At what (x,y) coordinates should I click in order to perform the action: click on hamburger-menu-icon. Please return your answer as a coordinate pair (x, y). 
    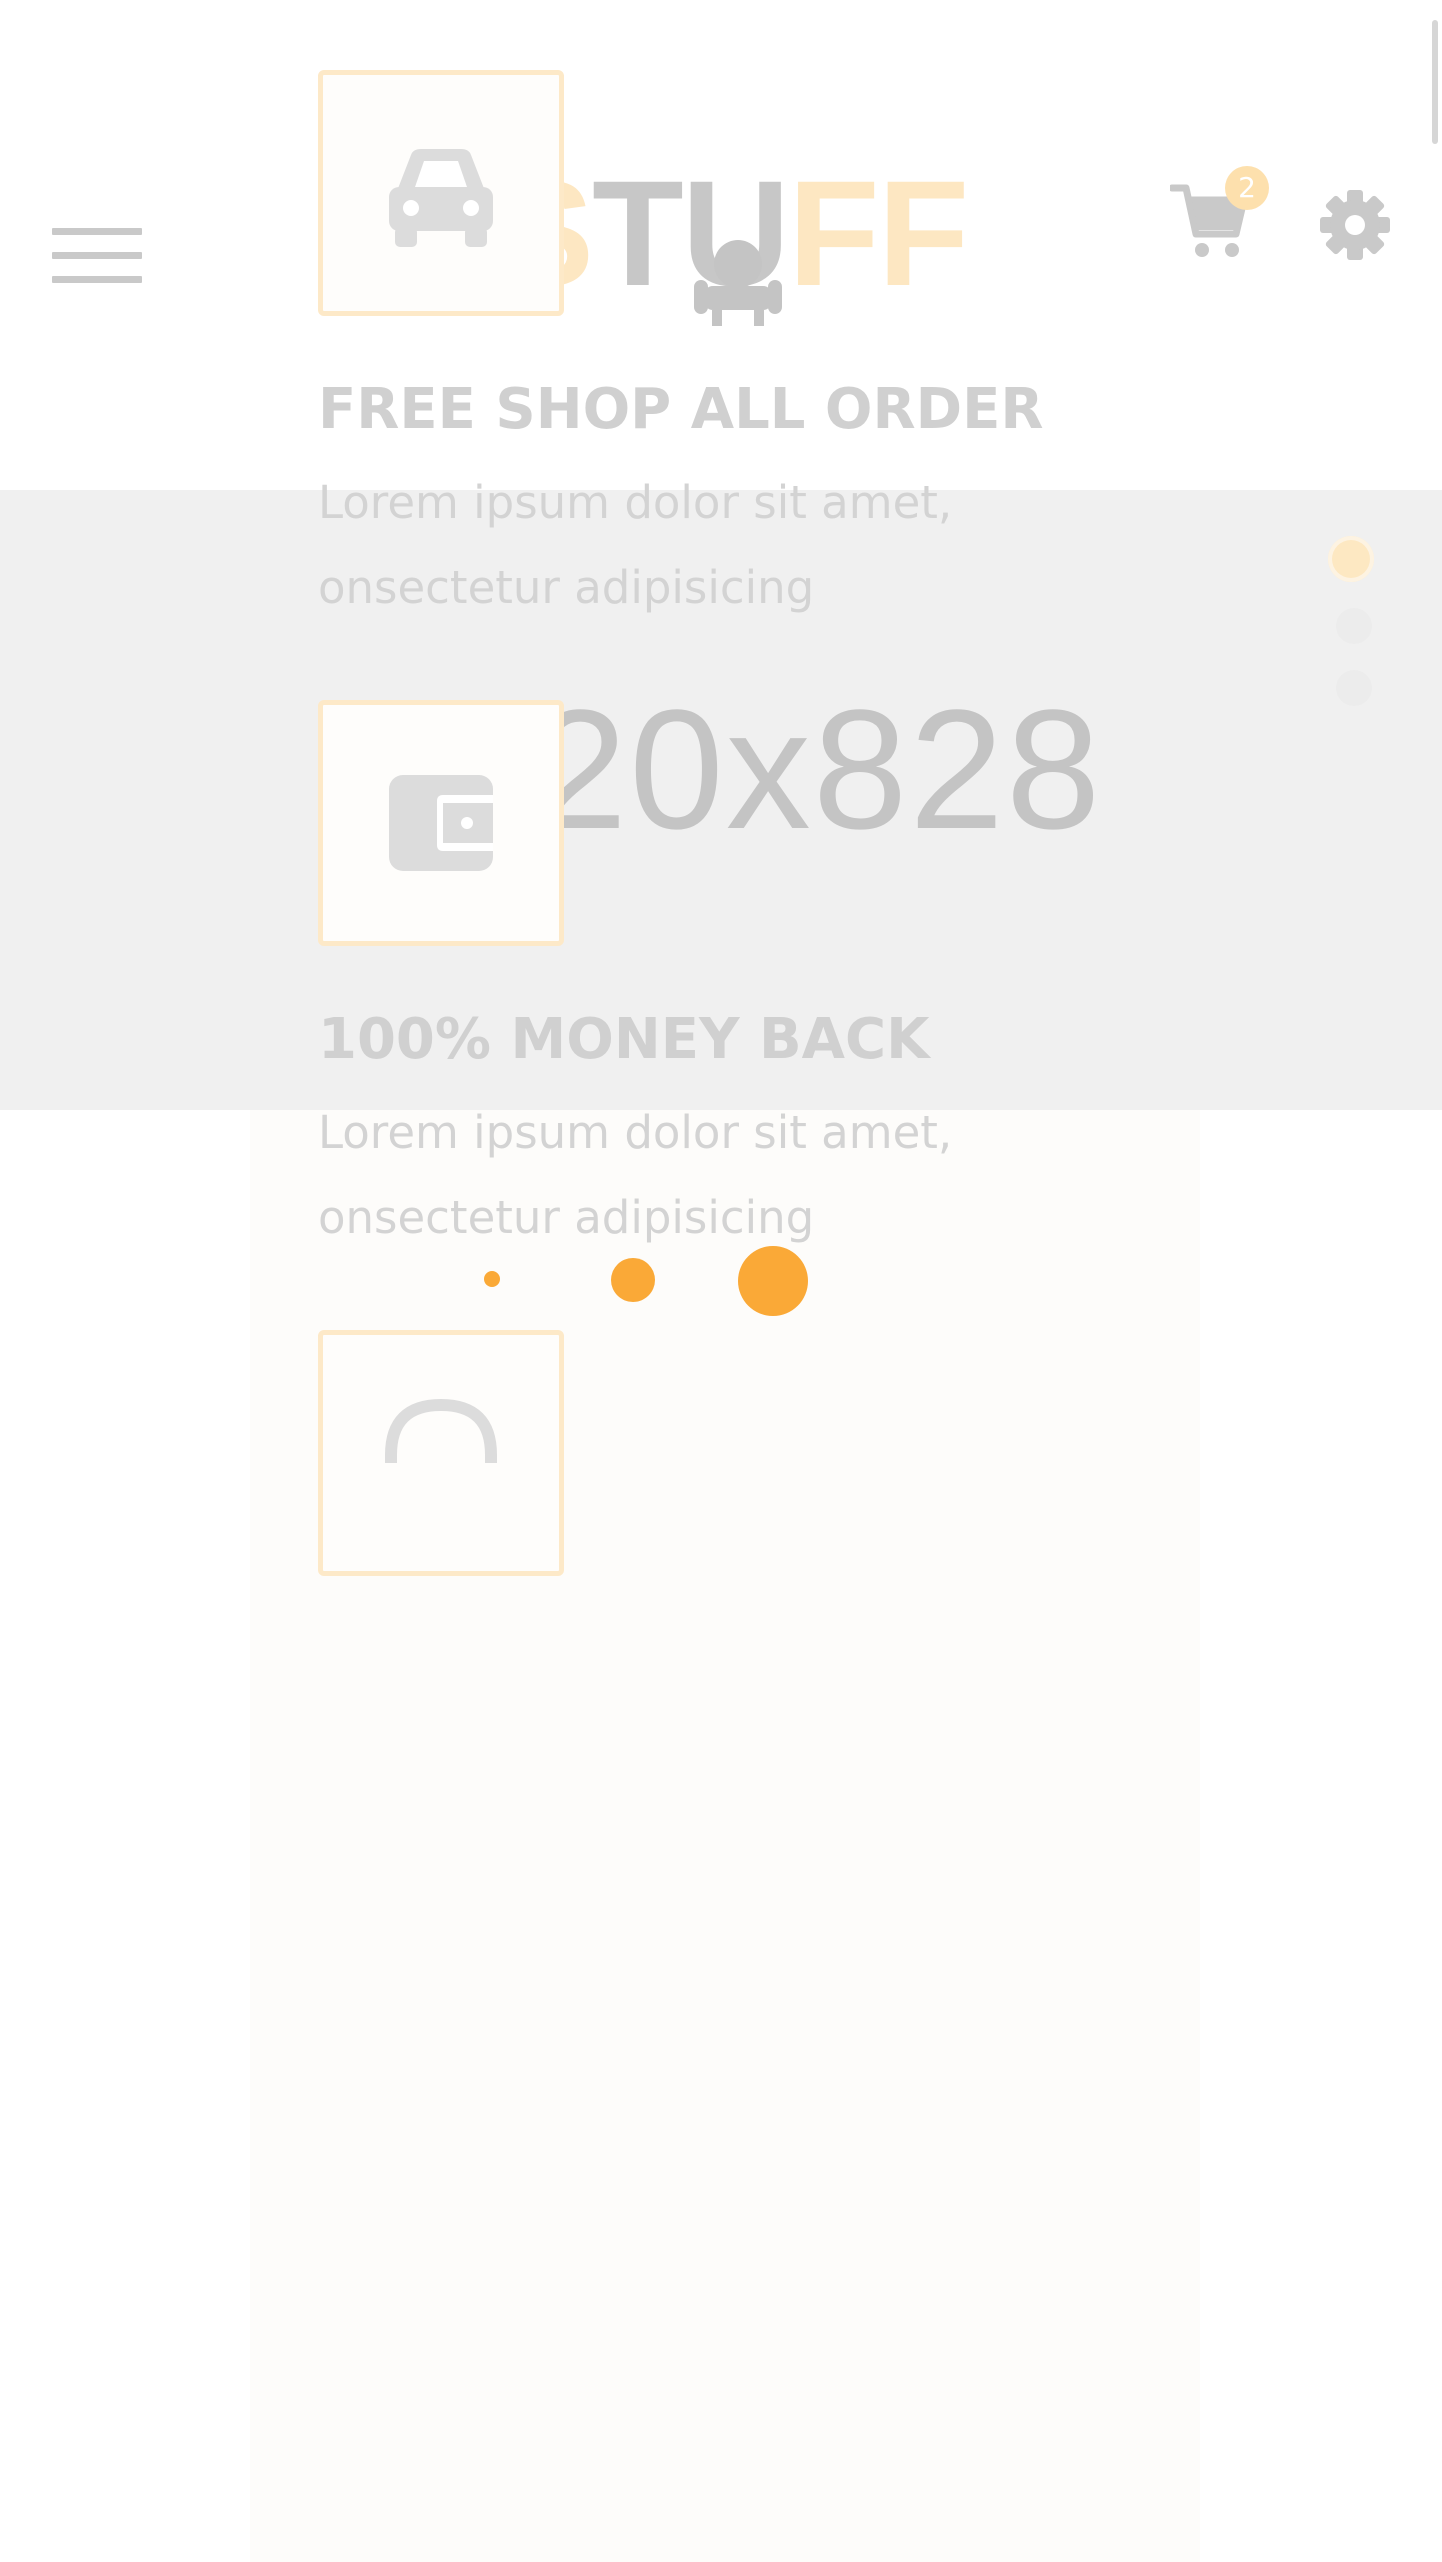
    Looking at the image, I should click on (97, 258).